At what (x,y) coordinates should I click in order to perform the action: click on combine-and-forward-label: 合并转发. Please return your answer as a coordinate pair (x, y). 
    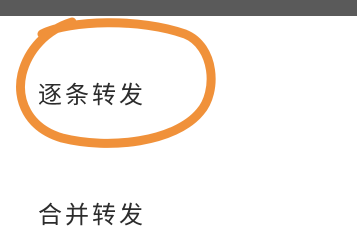
    Looking at the image, I should click on (92, 215).